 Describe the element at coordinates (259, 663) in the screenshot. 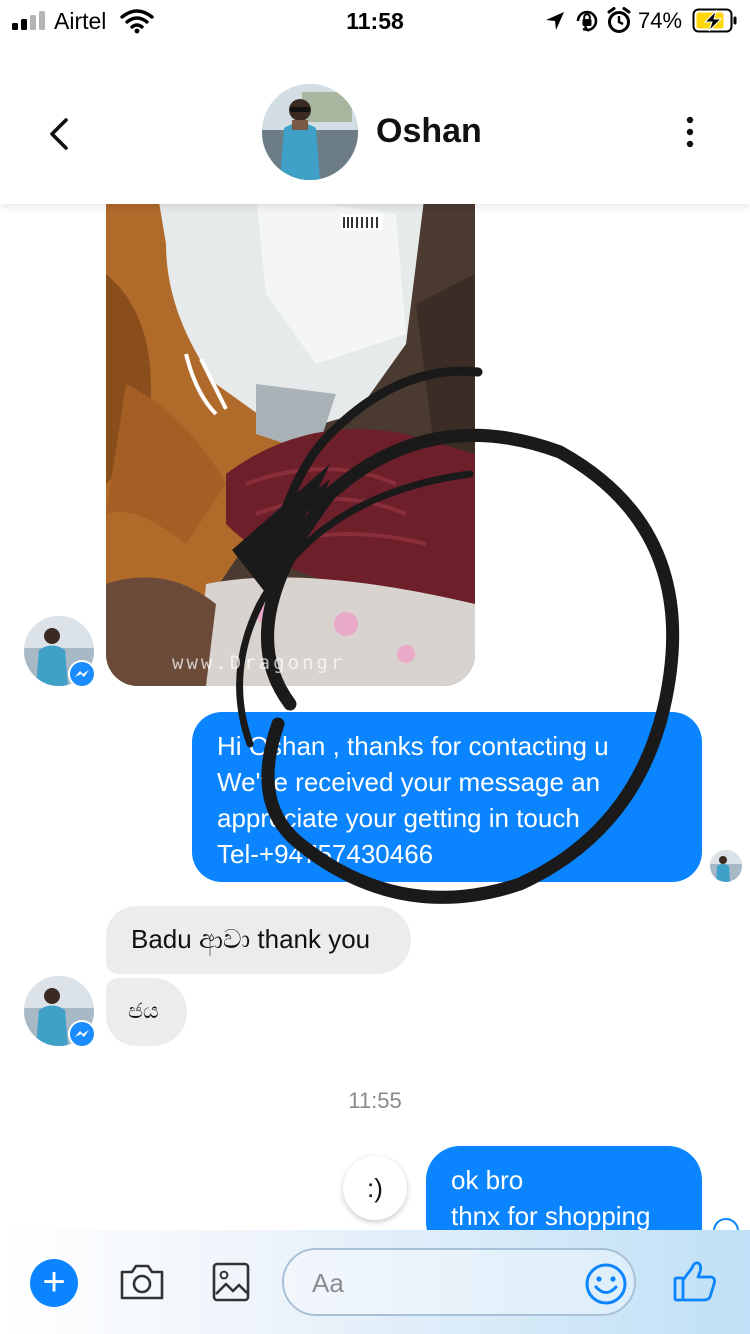

I see `photo-watermark: www.Dragongr` at that location.